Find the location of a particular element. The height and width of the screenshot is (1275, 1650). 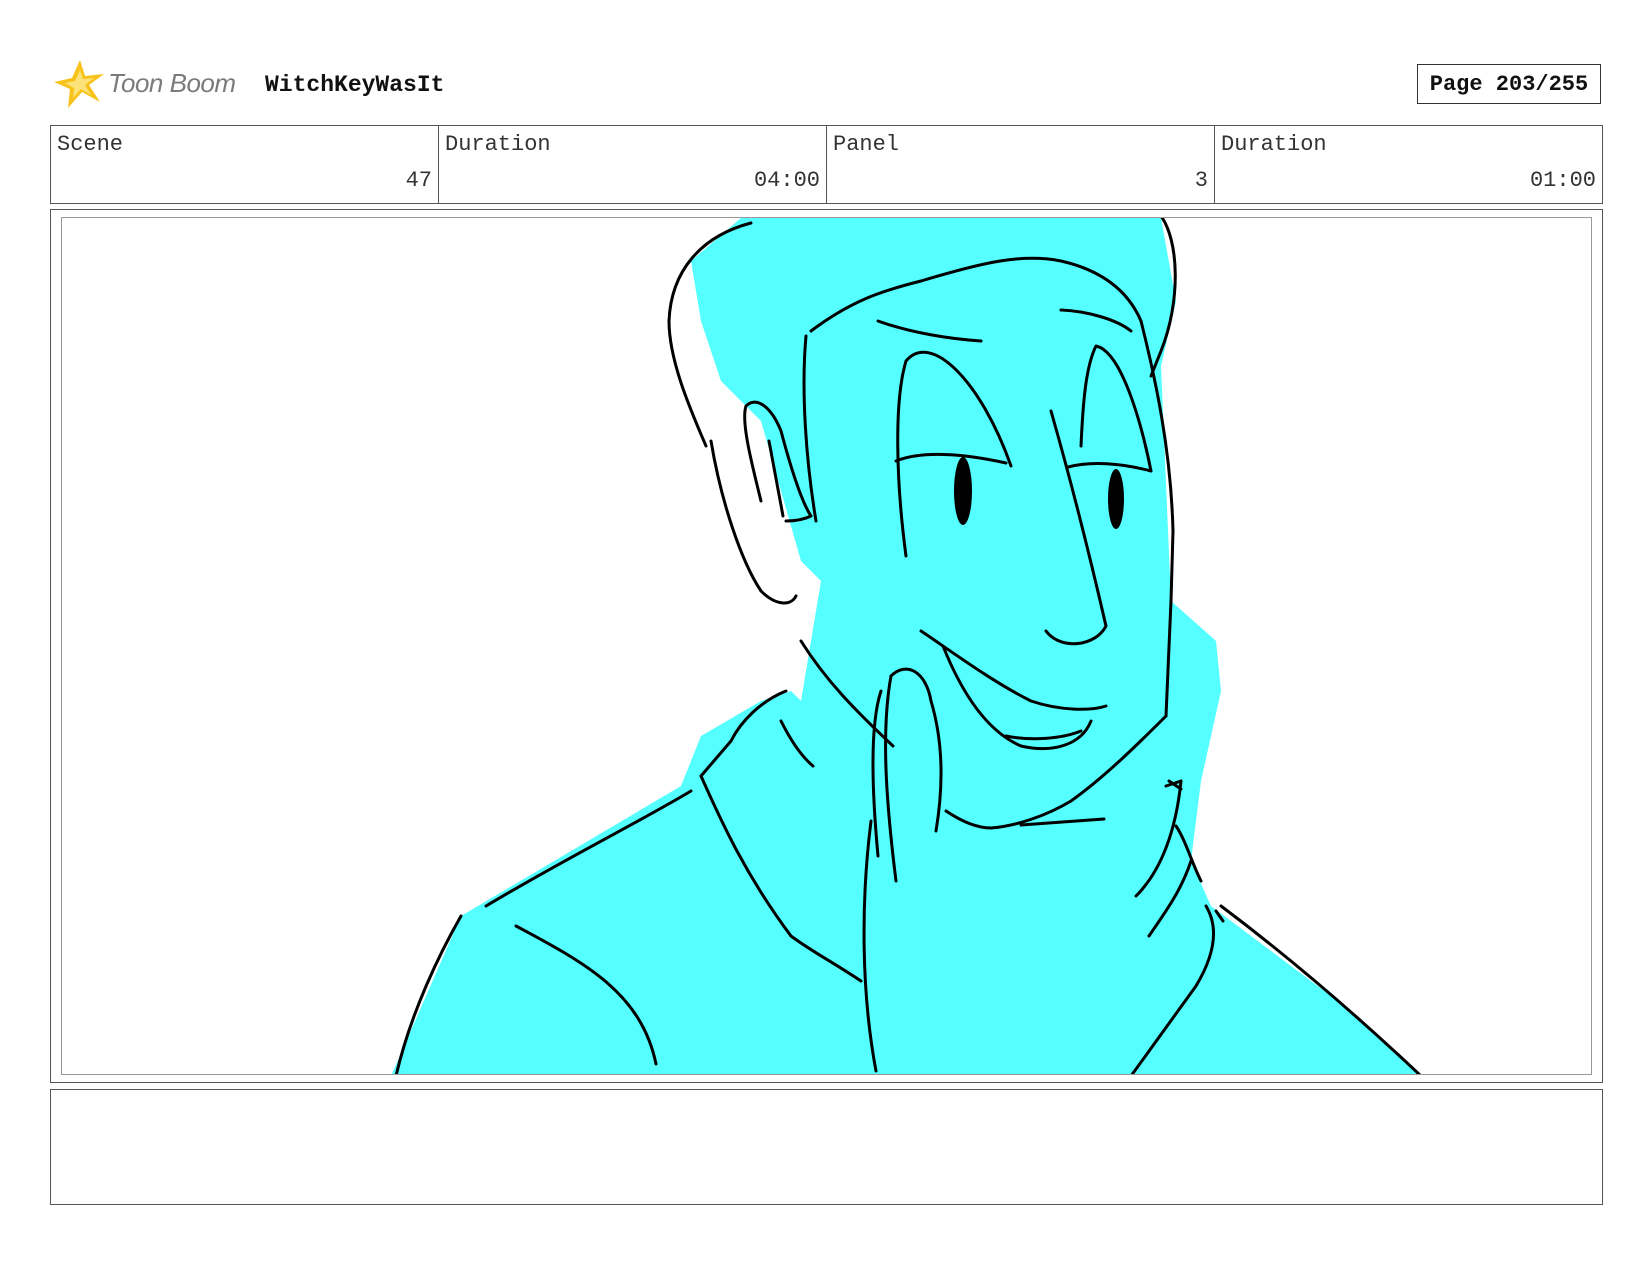

page-number: Page 203/255 is located at coordinates (1509, 84).